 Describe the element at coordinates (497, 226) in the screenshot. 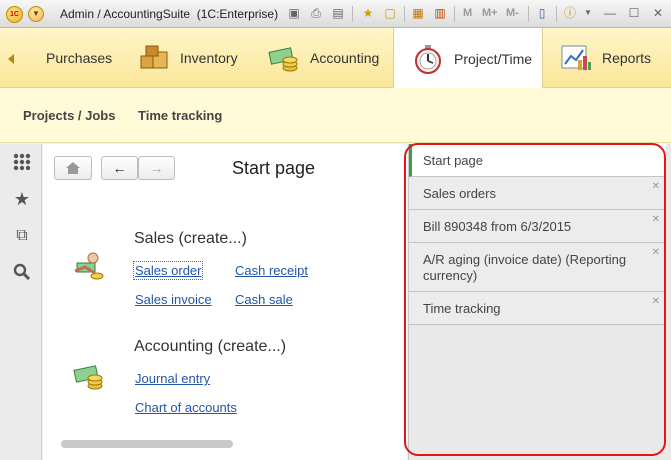

I see `open-window-label: Bill 890348 from 6/3/2015` at that location.